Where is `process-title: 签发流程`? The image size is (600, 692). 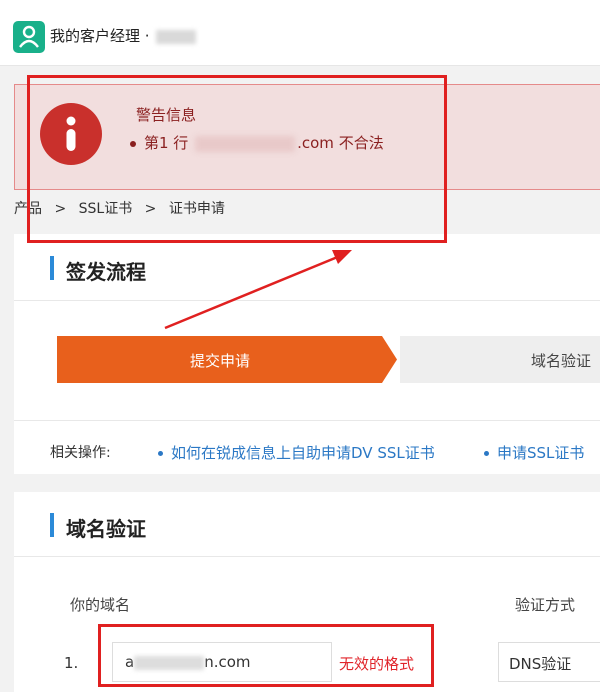
process-title: 签发流程 is located at coordinates (106, 272).